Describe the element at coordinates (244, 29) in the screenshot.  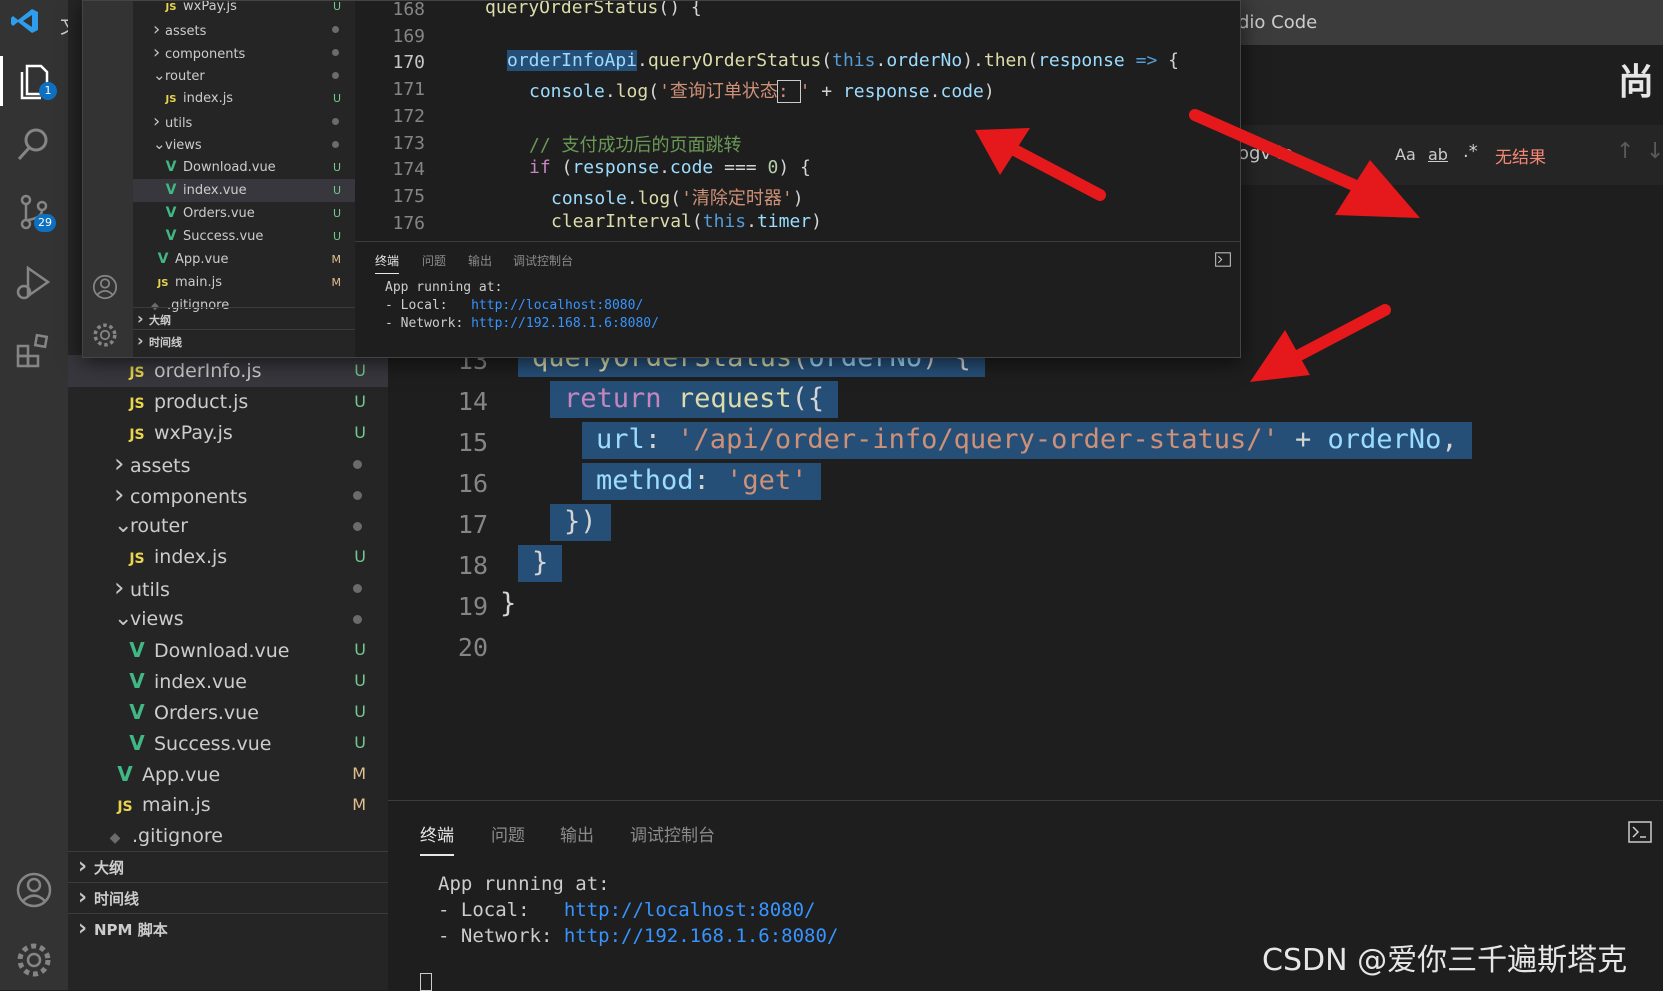
I see `overlay-explorer-item-assets: › assets` at that location.